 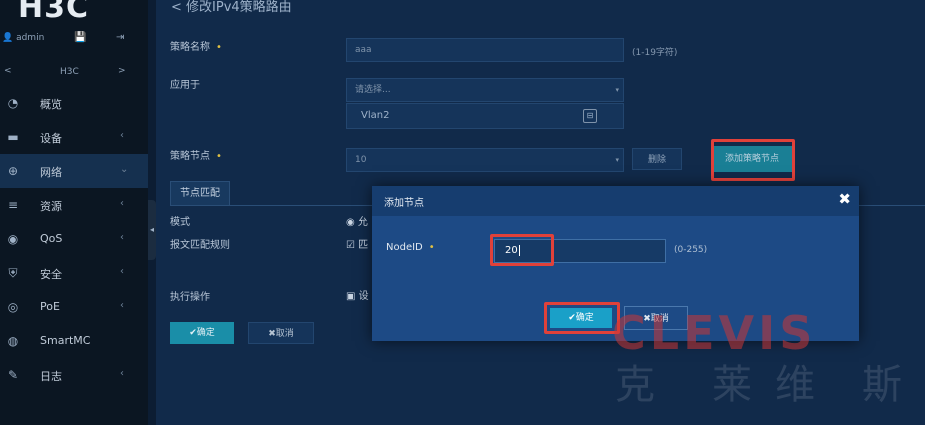 What do you see at coordinates (196, 156) in the screenshot?
I see `policy-node-label: 策略节点 •` at bounding box center [196, 156].